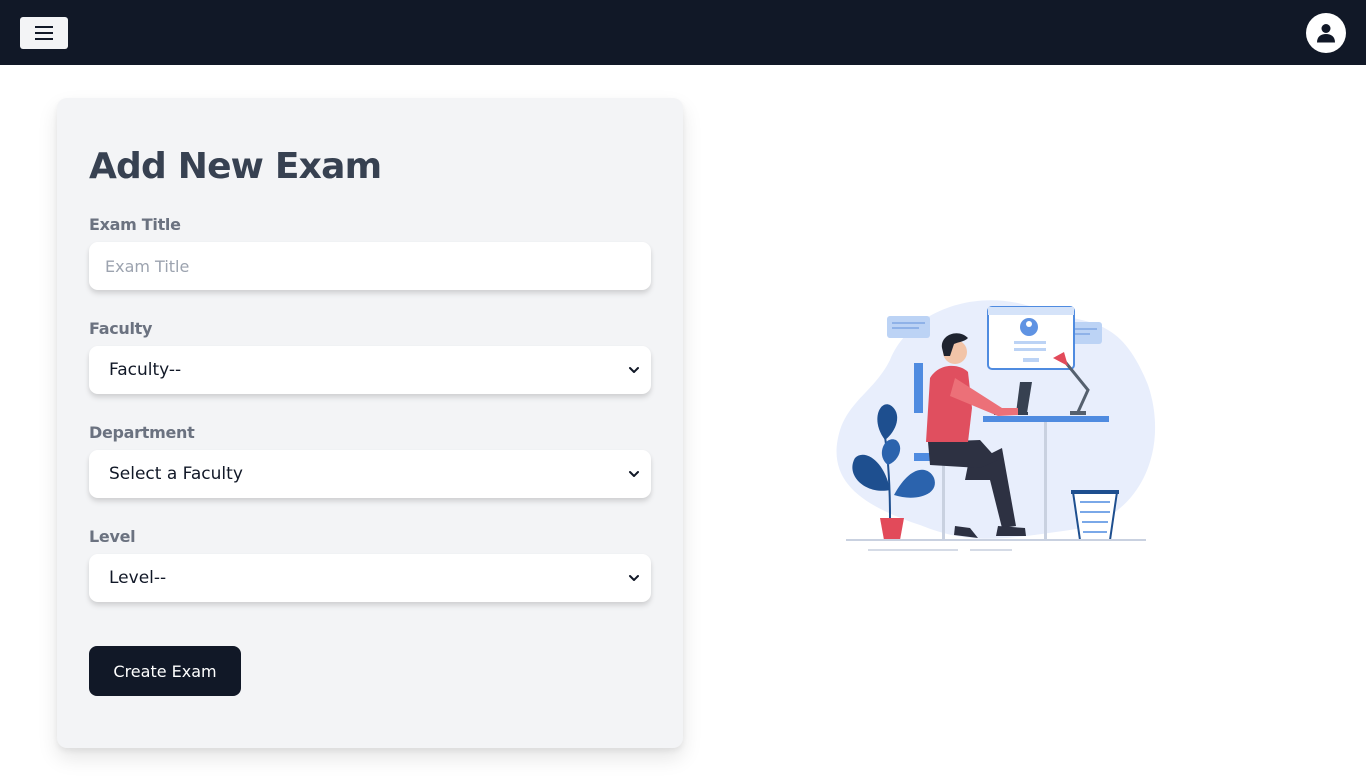 The height and width of the screenshot is (781, 1366). Describe the element at coordinates (370, 578) in the screenshot. I see `level-select: Level--` at that location.